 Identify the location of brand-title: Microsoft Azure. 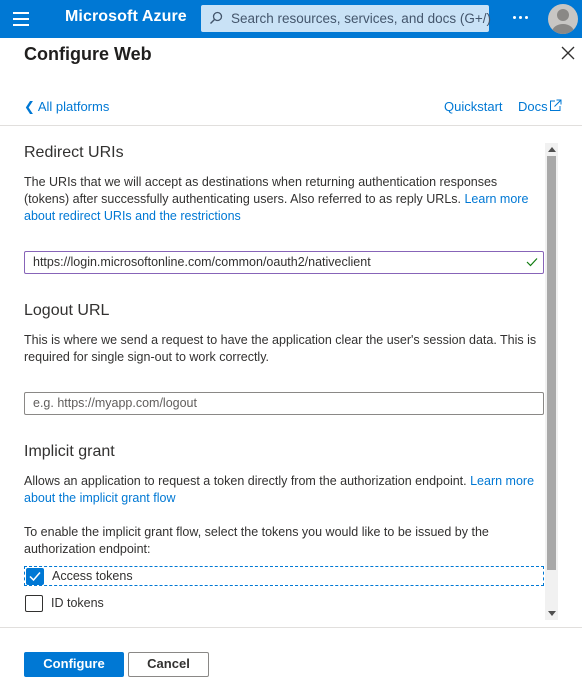
(126, 17).